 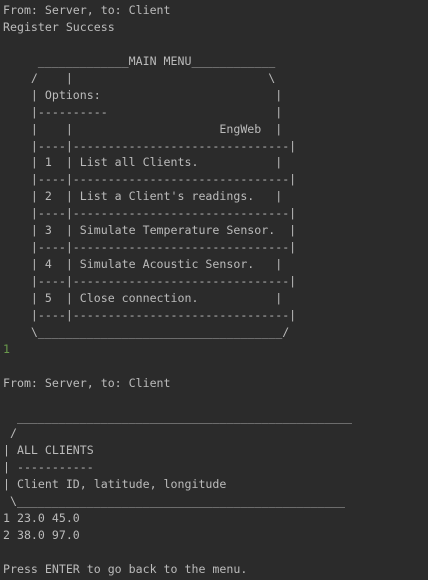 I want to click on menu-box-top-border: _____________MAIN MENU____________, so click(x=139, y=60).